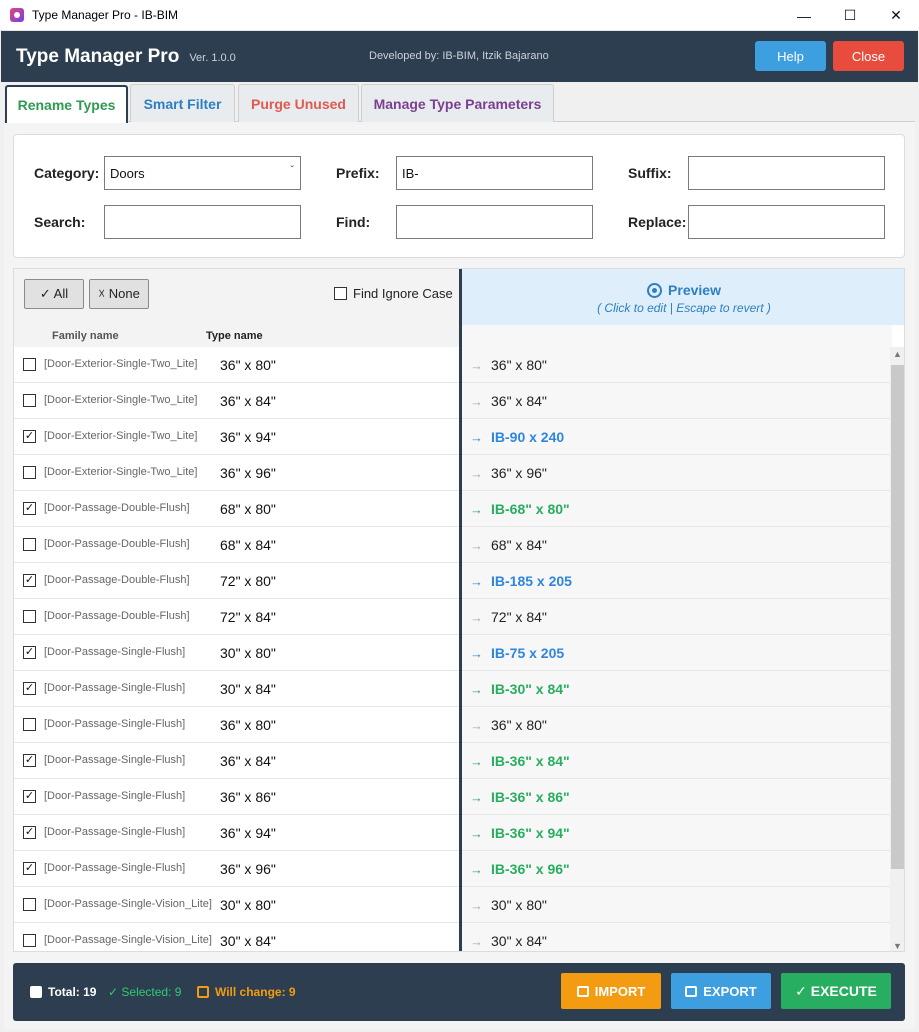  What do you see at coordinates (508, 905) in the screenshot?
I see `preview-cell: → 30" x 80"` at bounding box center [508, 905].